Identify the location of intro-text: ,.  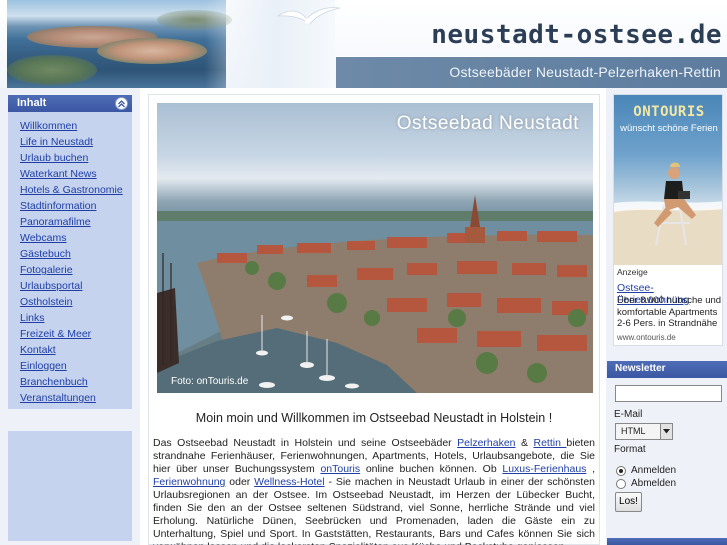
(590, 469).